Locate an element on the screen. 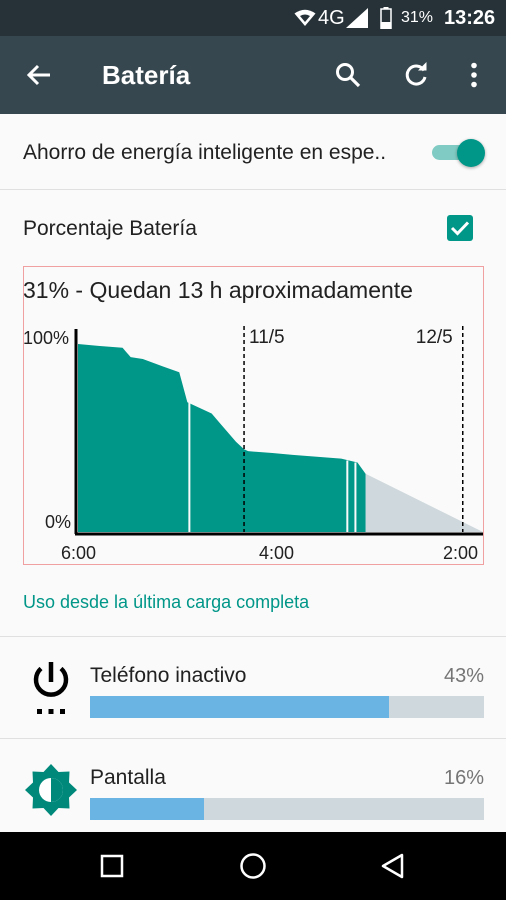 The width and height of the screenshot is (506, 900). search-icon is located at coordinates (348, 75).